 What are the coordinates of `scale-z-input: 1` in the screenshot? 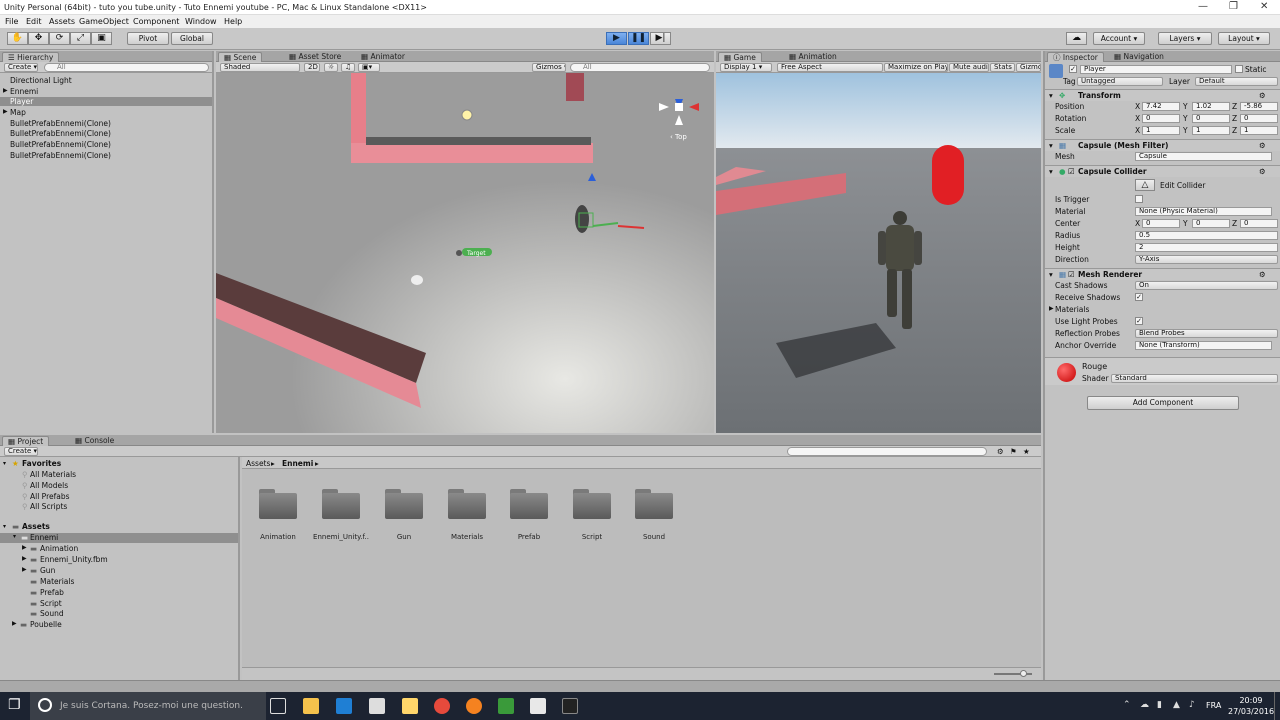 It's located at (1259, 130).